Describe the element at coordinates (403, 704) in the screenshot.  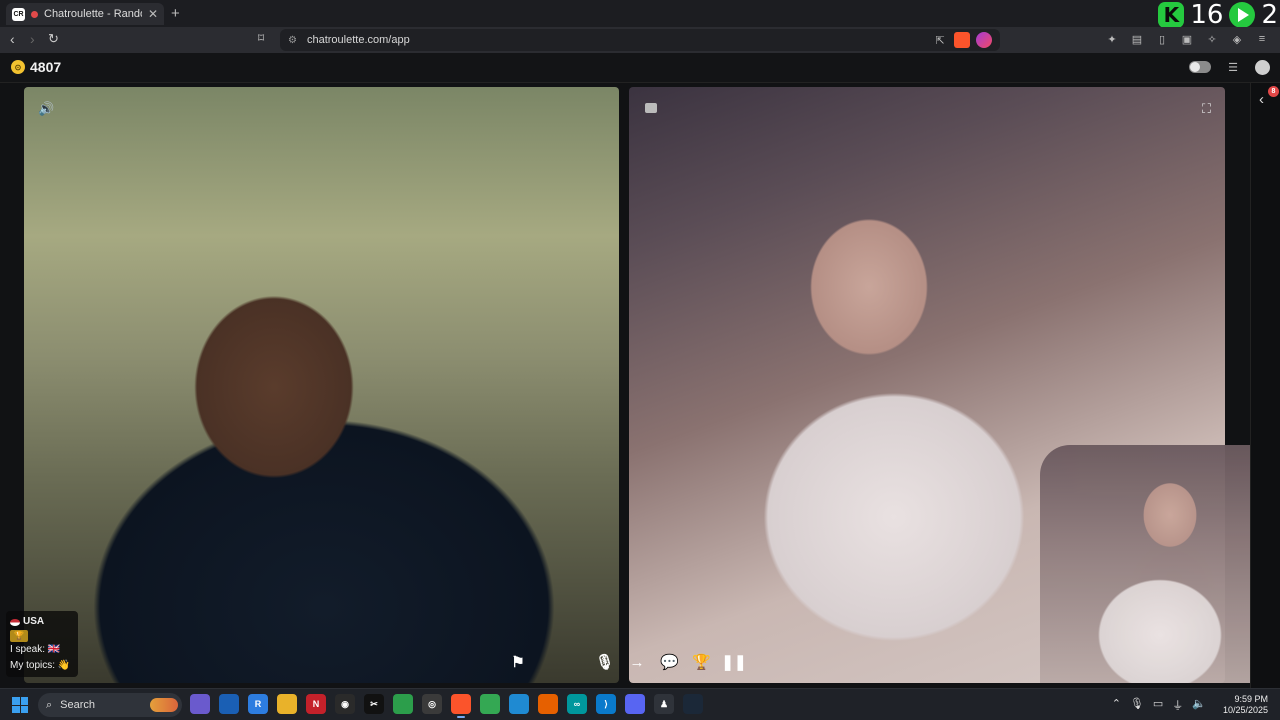
I see `app-maps-icon` at that location.